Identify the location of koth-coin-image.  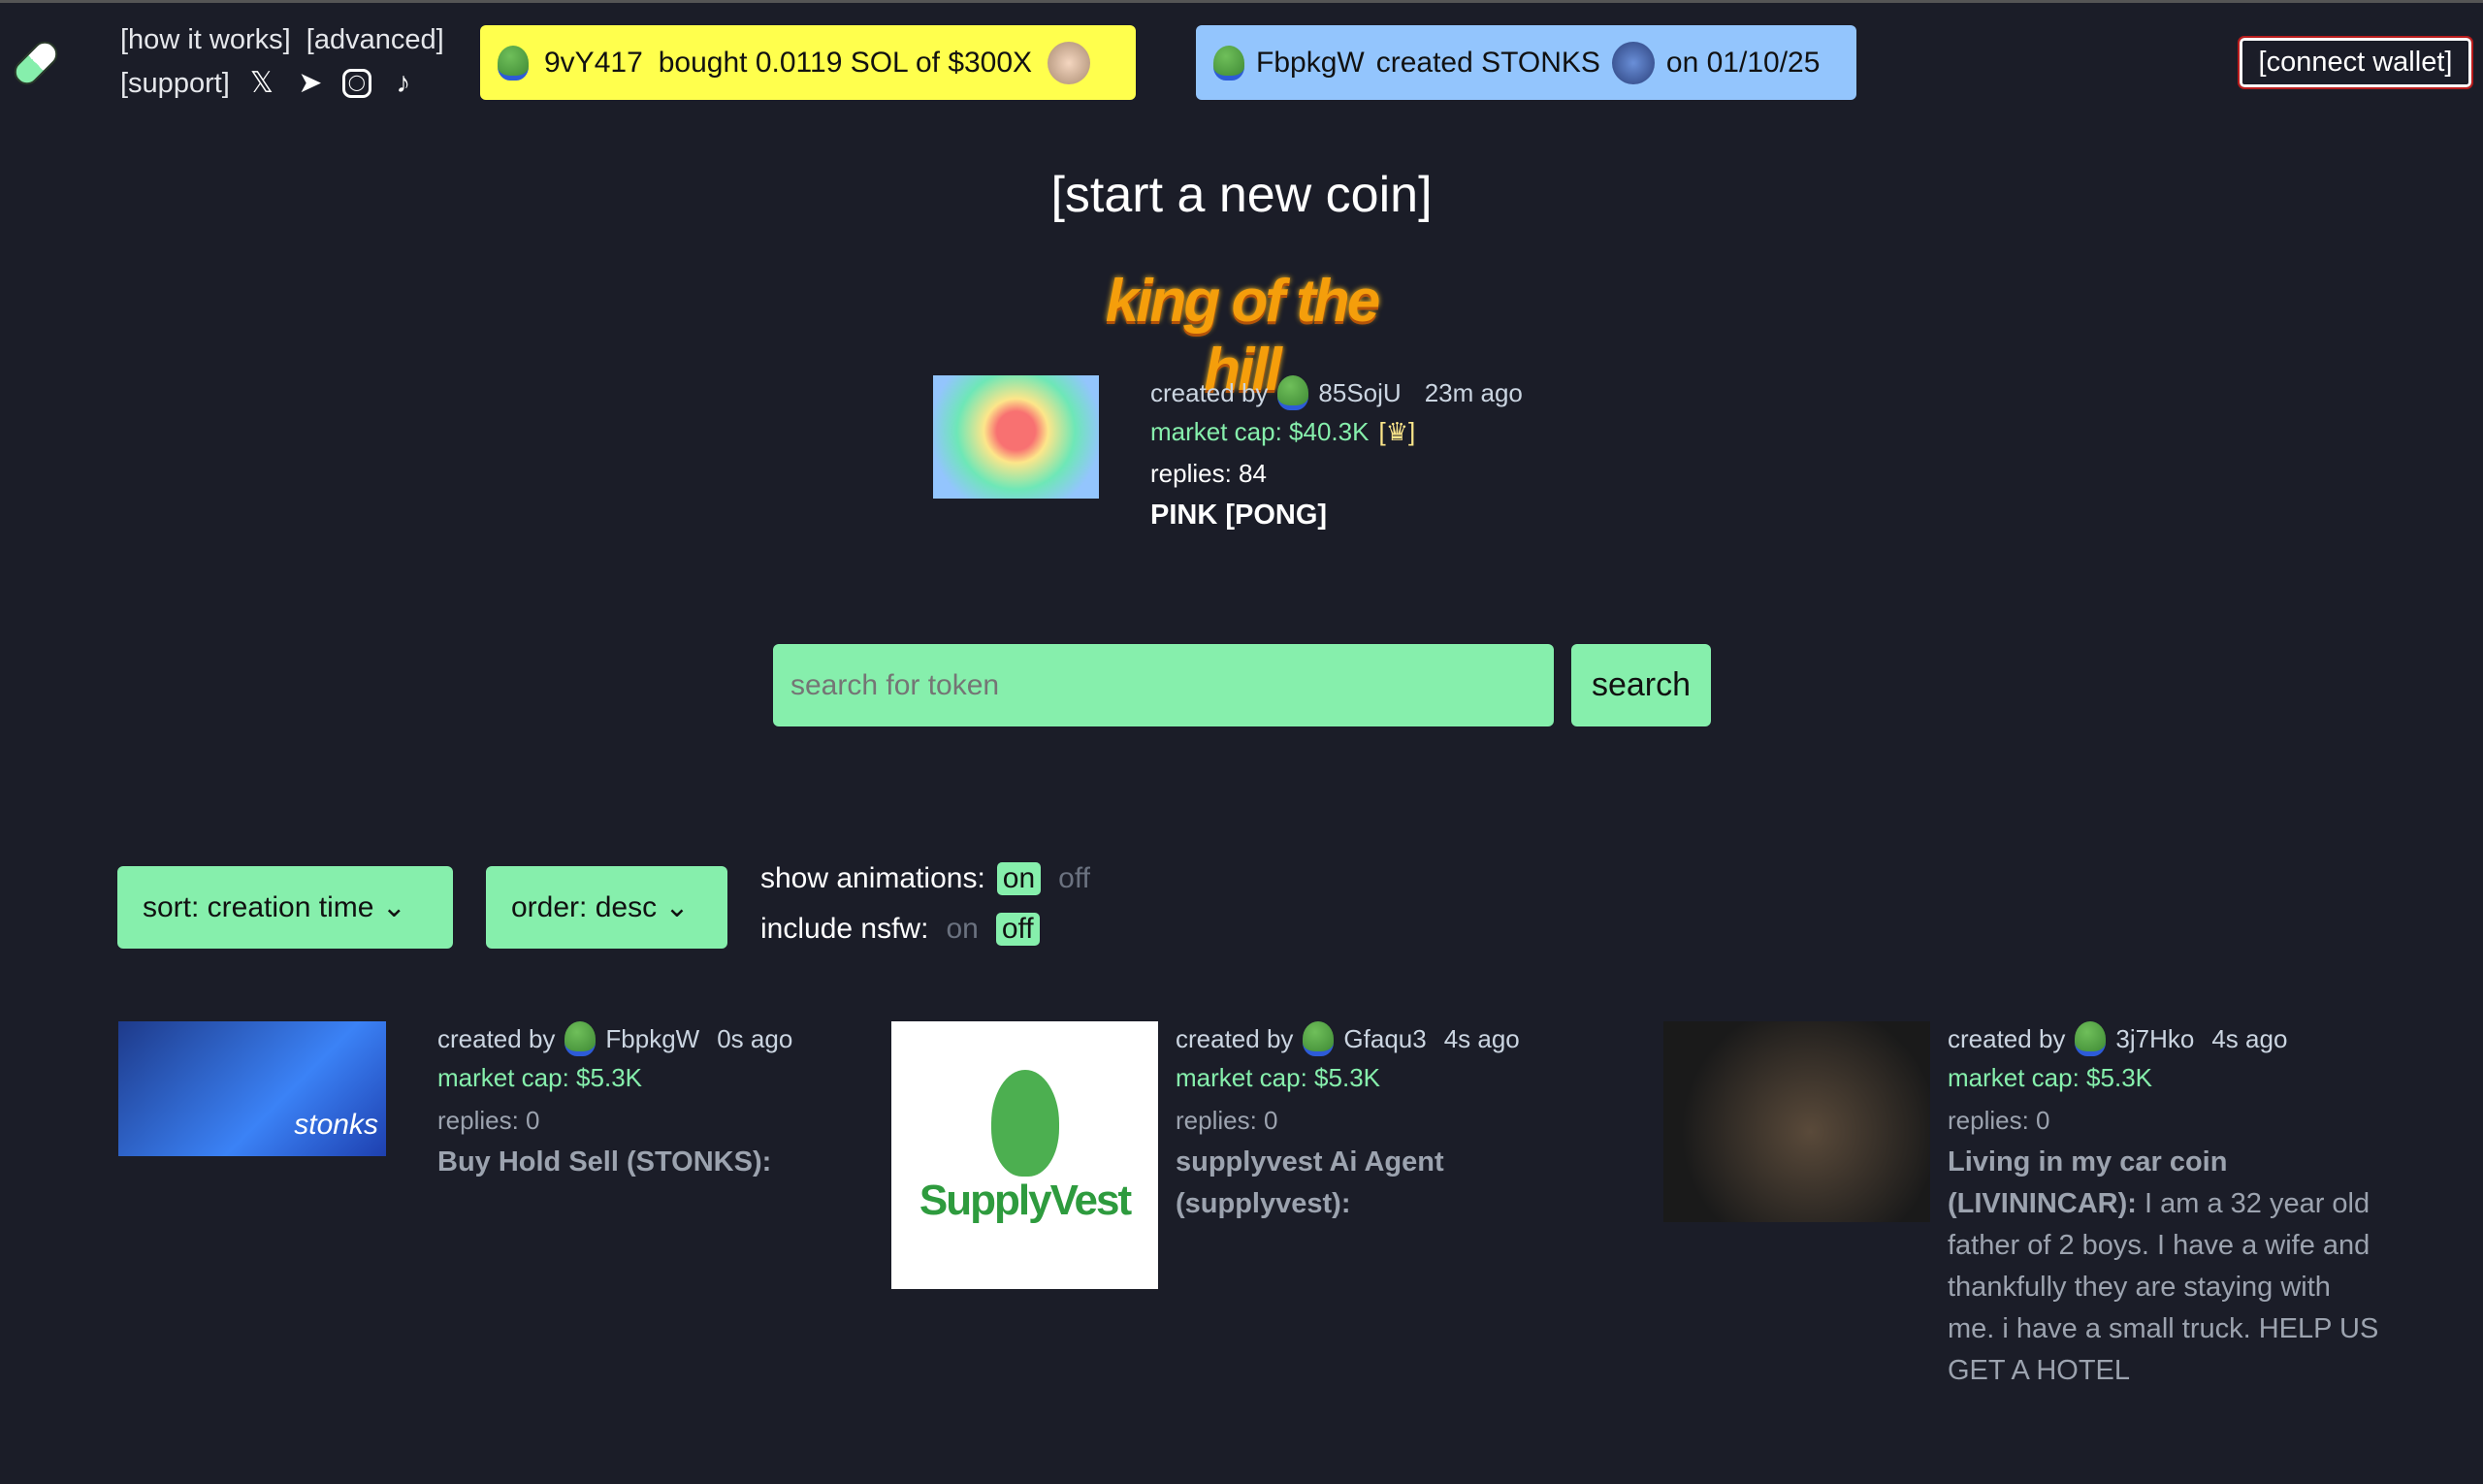
(1016, 437).